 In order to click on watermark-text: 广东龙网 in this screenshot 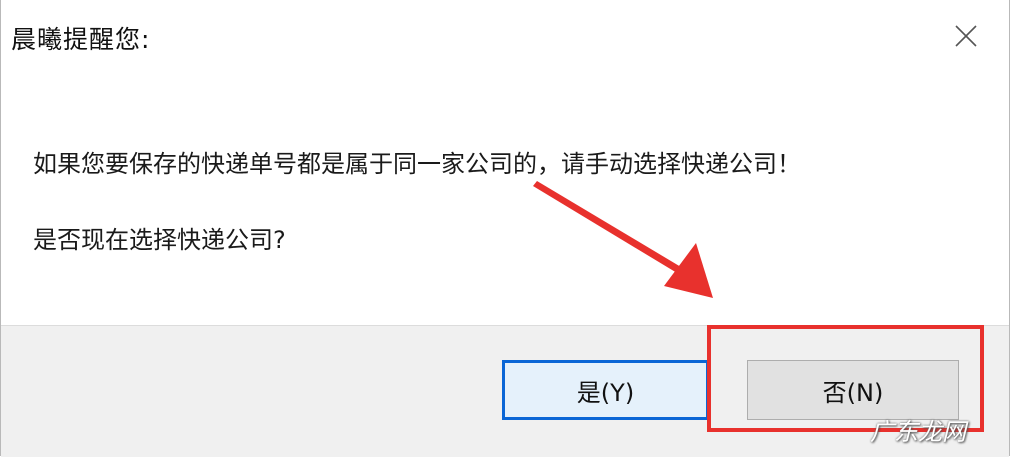, I will do `click(918, 432)`.